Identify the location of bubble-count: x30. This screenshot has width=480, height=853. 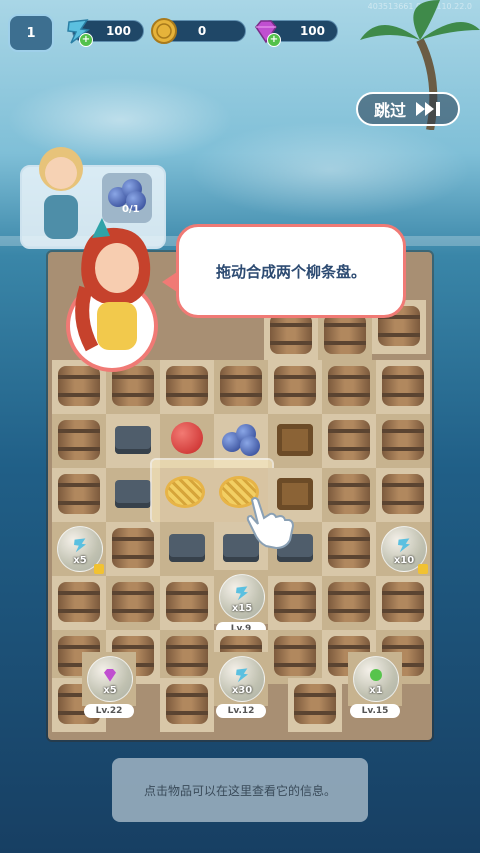
(242, 690).